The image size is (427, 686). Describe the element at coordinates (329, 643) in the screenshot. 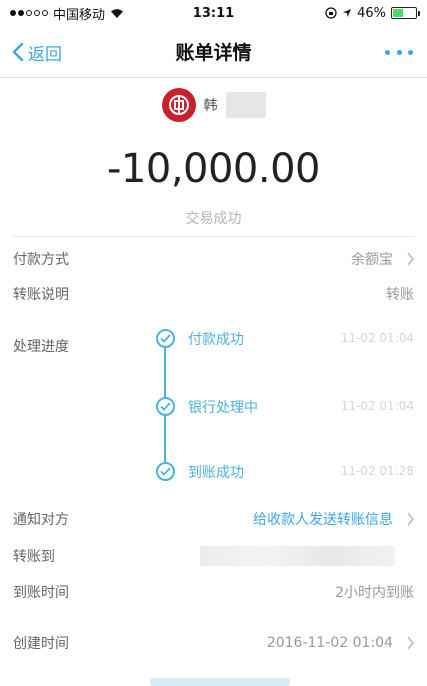

I see `created-value: 2016-11-02 01:04` at that location.